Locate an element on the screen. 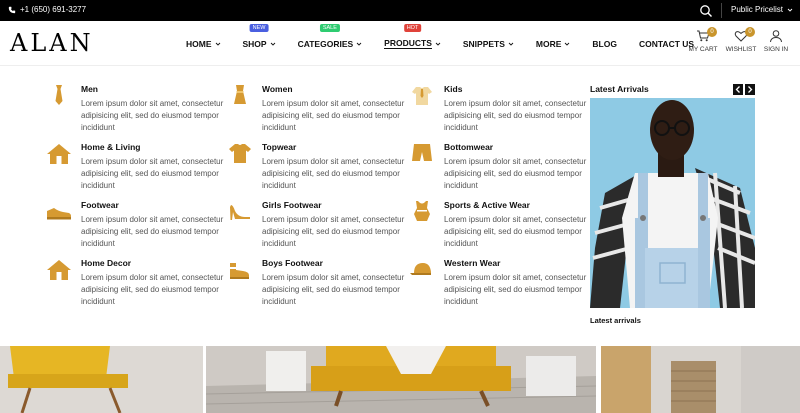 The height and width of the screenshot is (413, 800). home-decor-icon is located at coordinates (59, 270).